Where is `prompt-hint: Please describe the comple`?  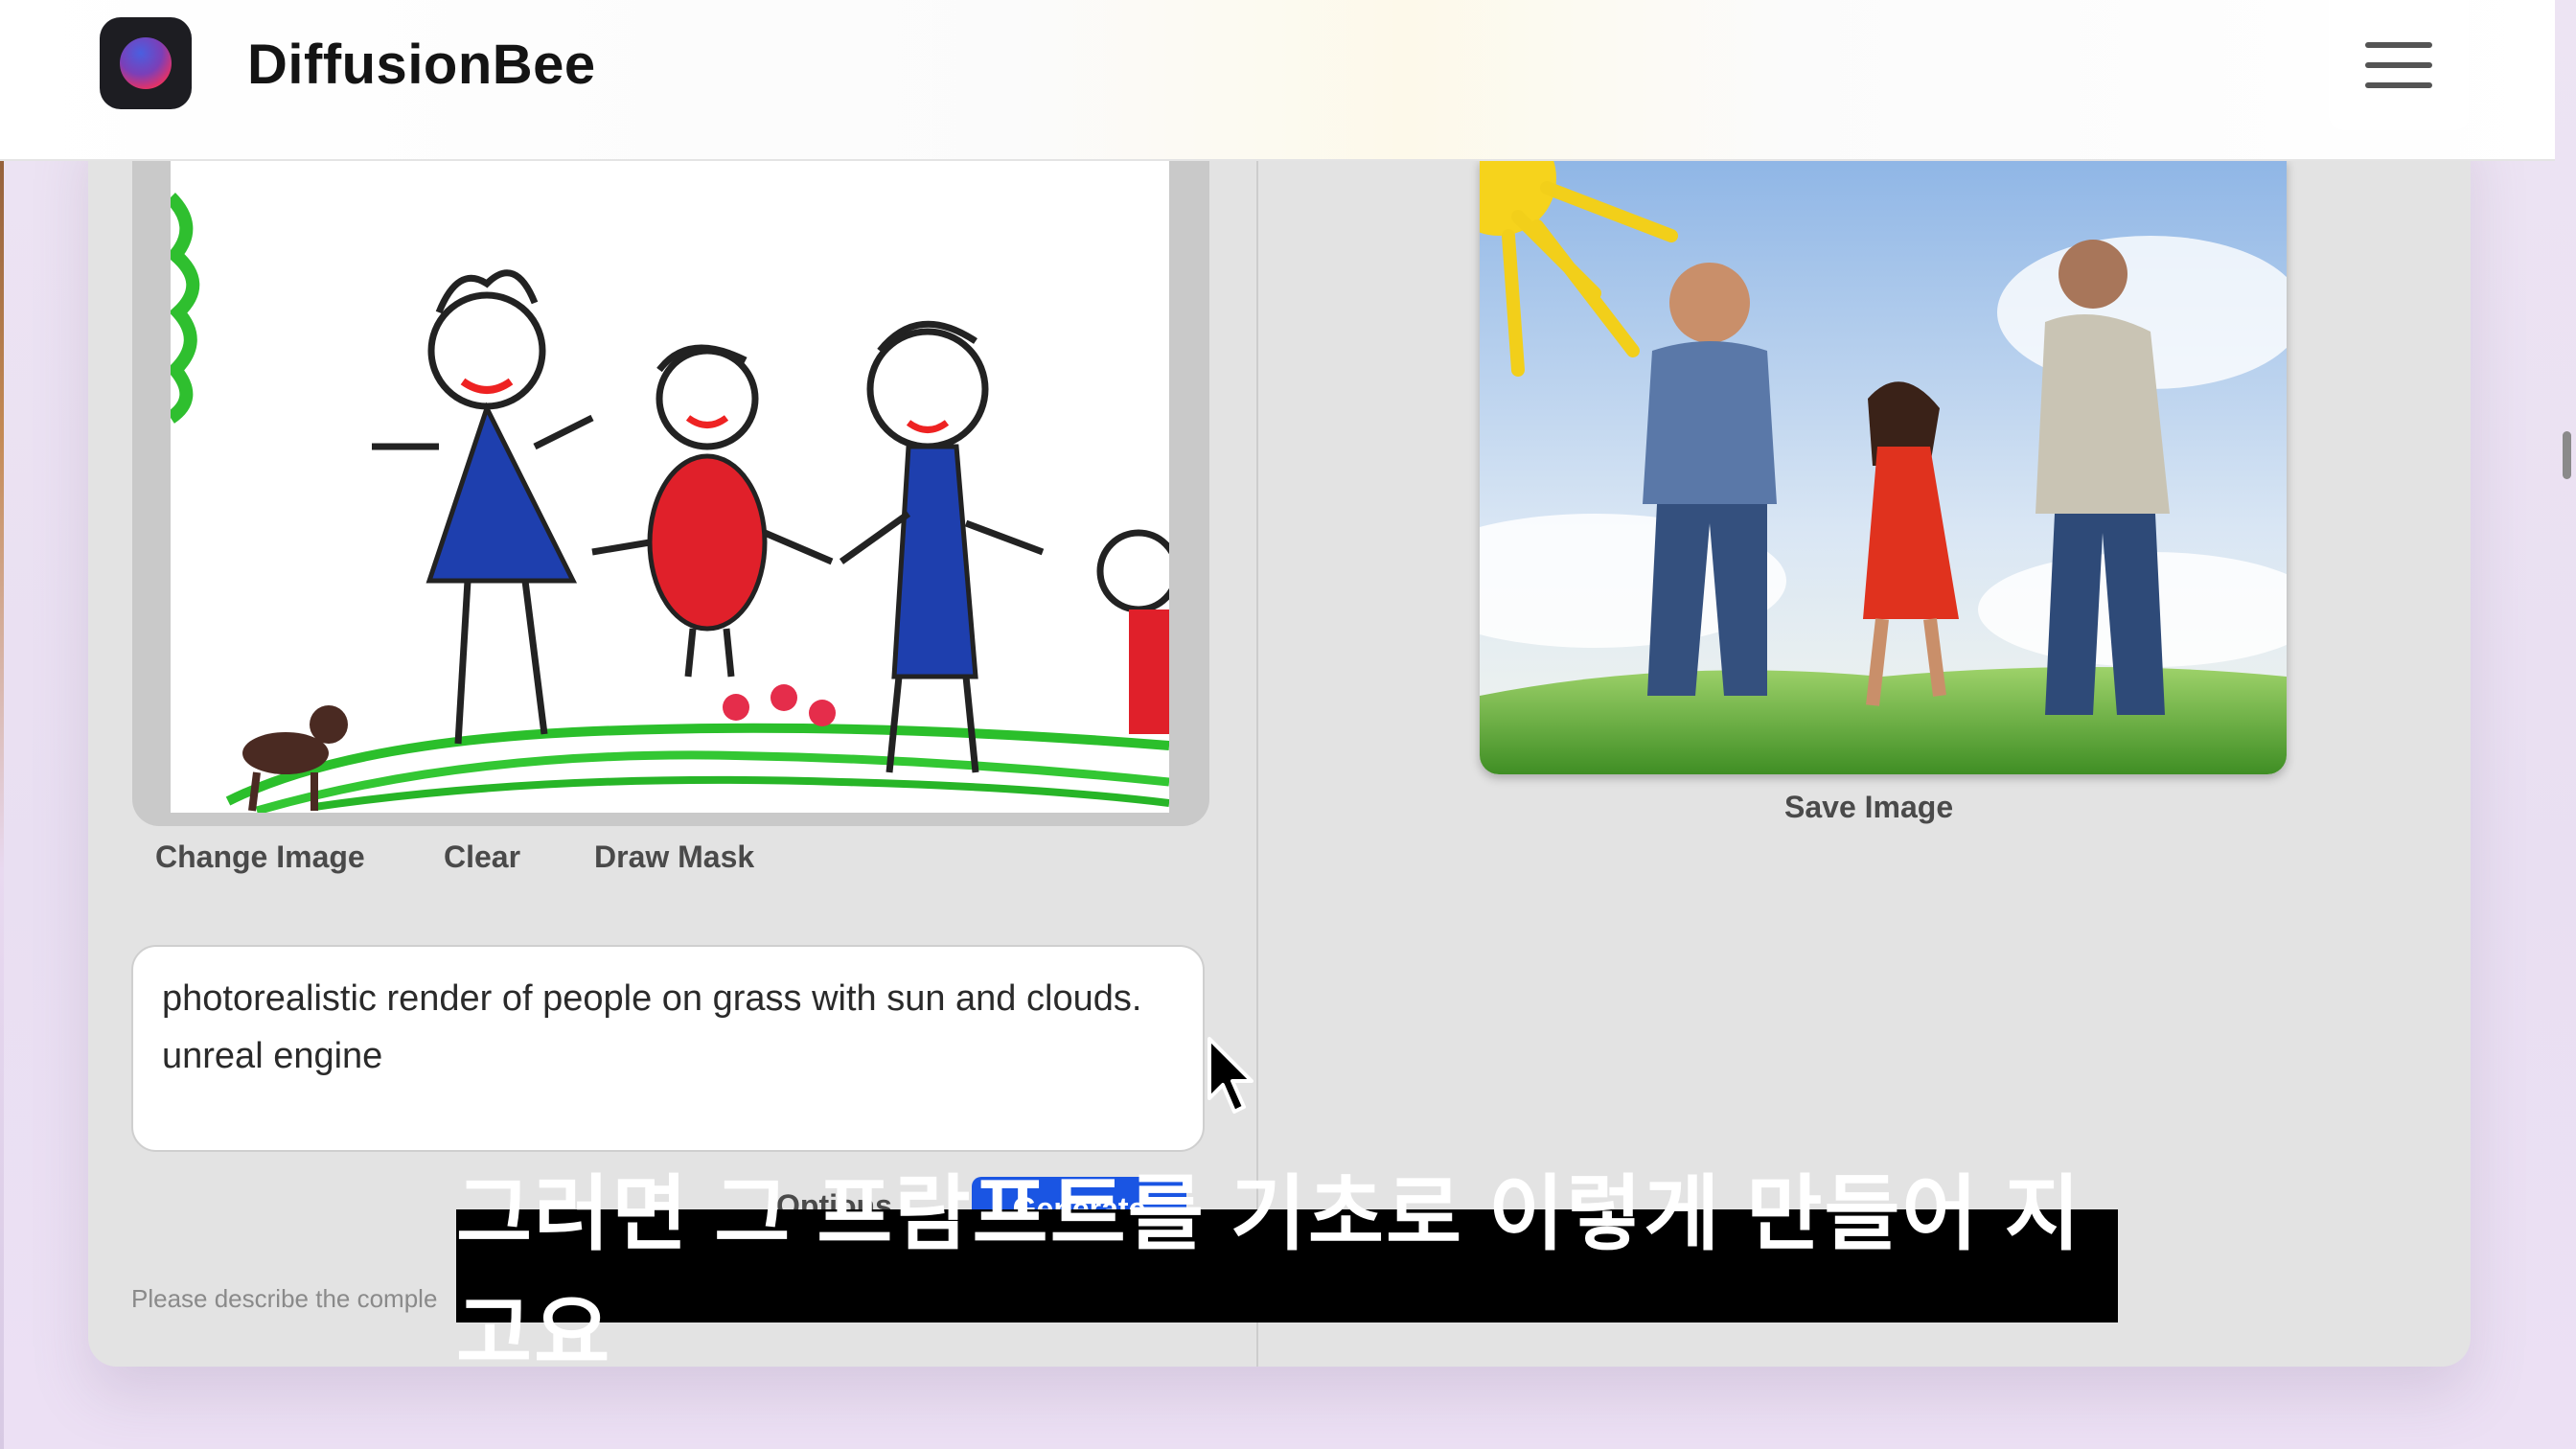
prompt-hint: Please describe the comple is located at coordinates (284, 1298).